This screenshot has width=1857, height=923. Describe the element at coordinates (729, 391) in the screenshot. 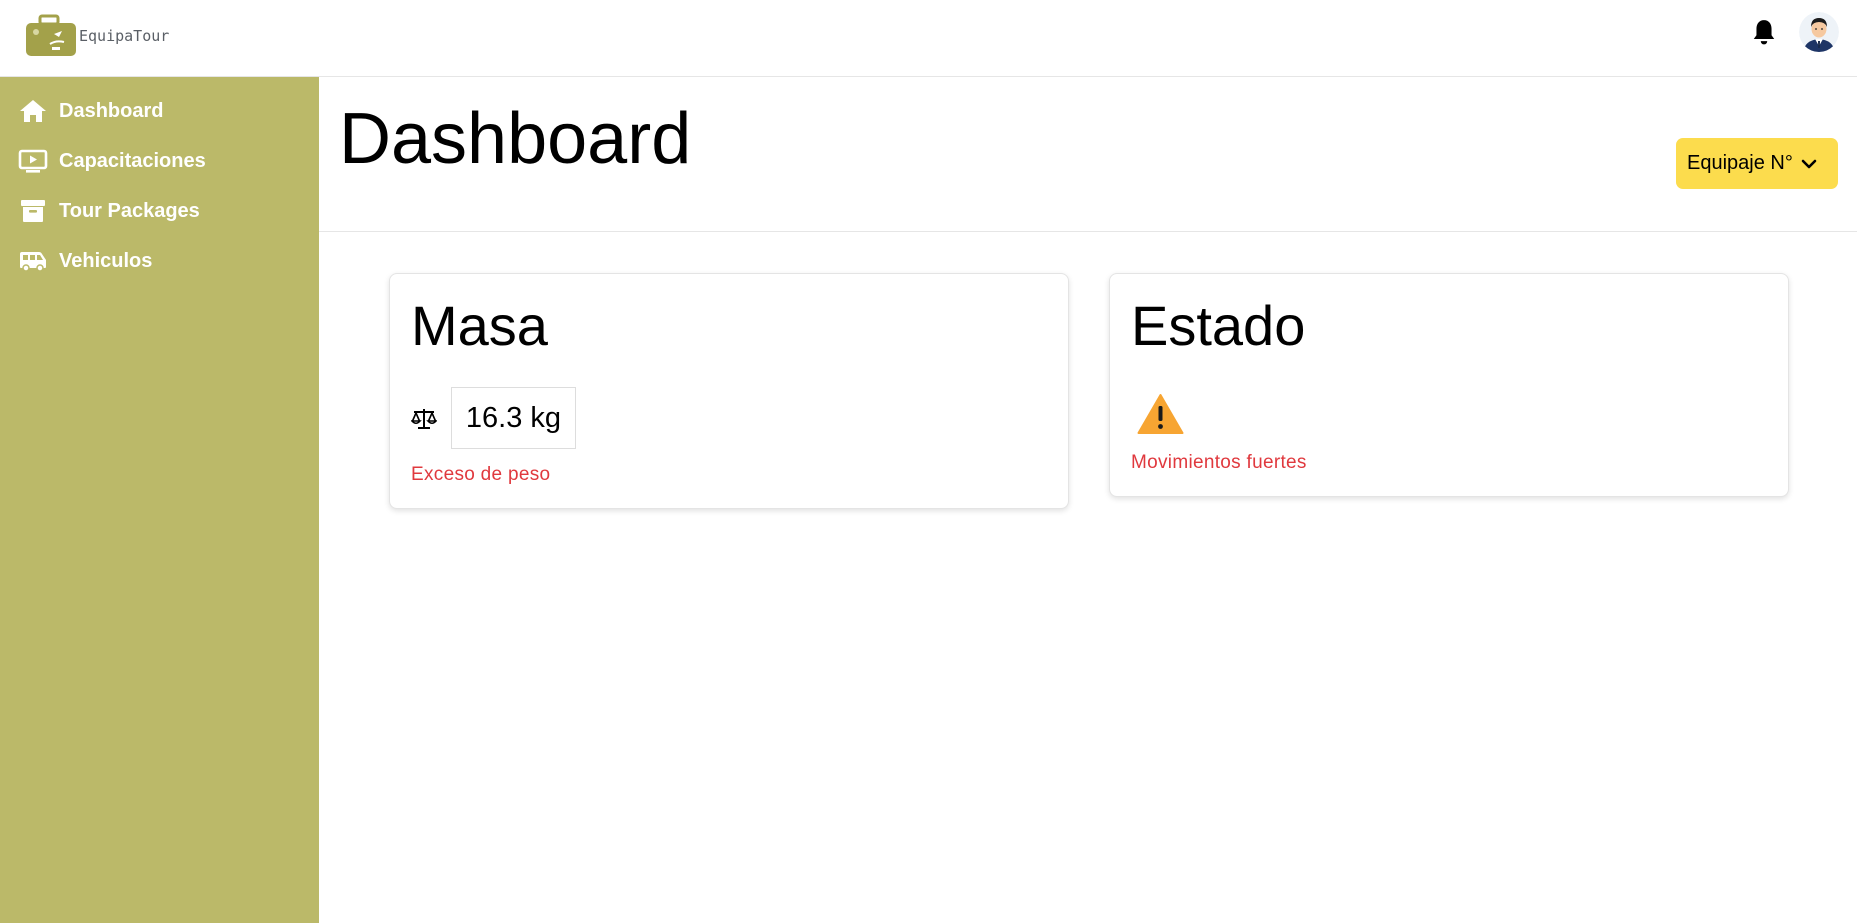

I see `mass-card: Masa 16.3 kg Exceso de peso` at that location.